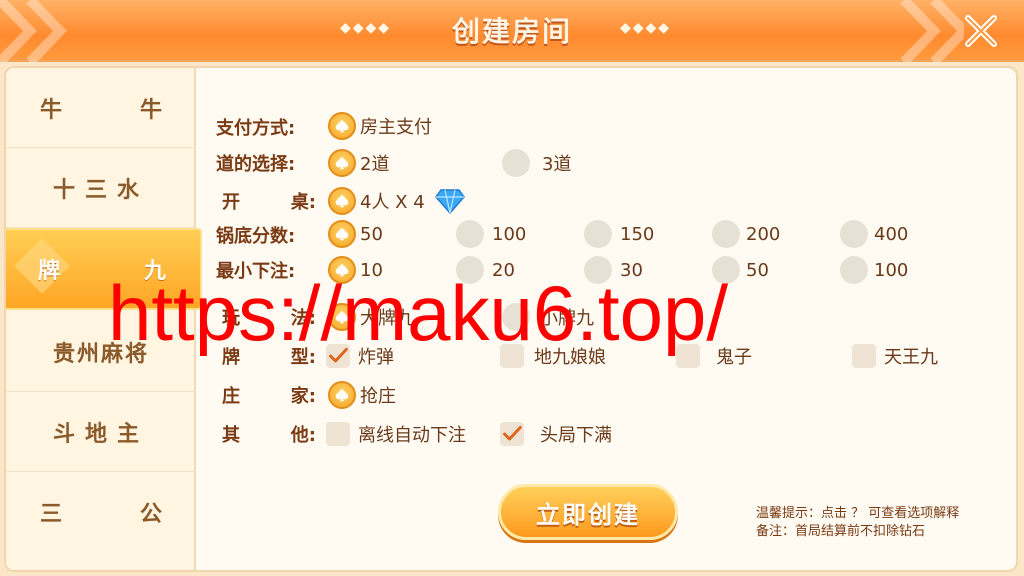  What do you see at coordinates (631, 270) in the screenshot?
I see `option-label: 30` at bounding box center [631, 270].